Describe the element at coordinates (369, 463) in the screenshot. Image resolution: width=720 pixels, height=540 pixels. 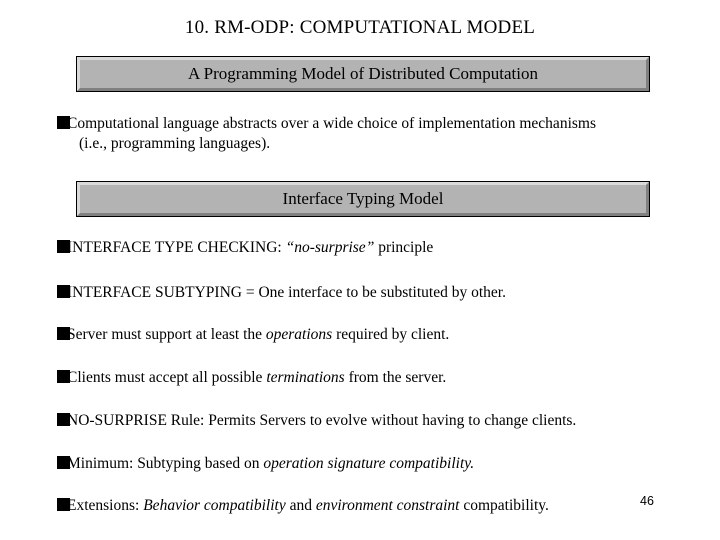
I see `bullet-text-emphasis: operation signature compatibility.` at that location.